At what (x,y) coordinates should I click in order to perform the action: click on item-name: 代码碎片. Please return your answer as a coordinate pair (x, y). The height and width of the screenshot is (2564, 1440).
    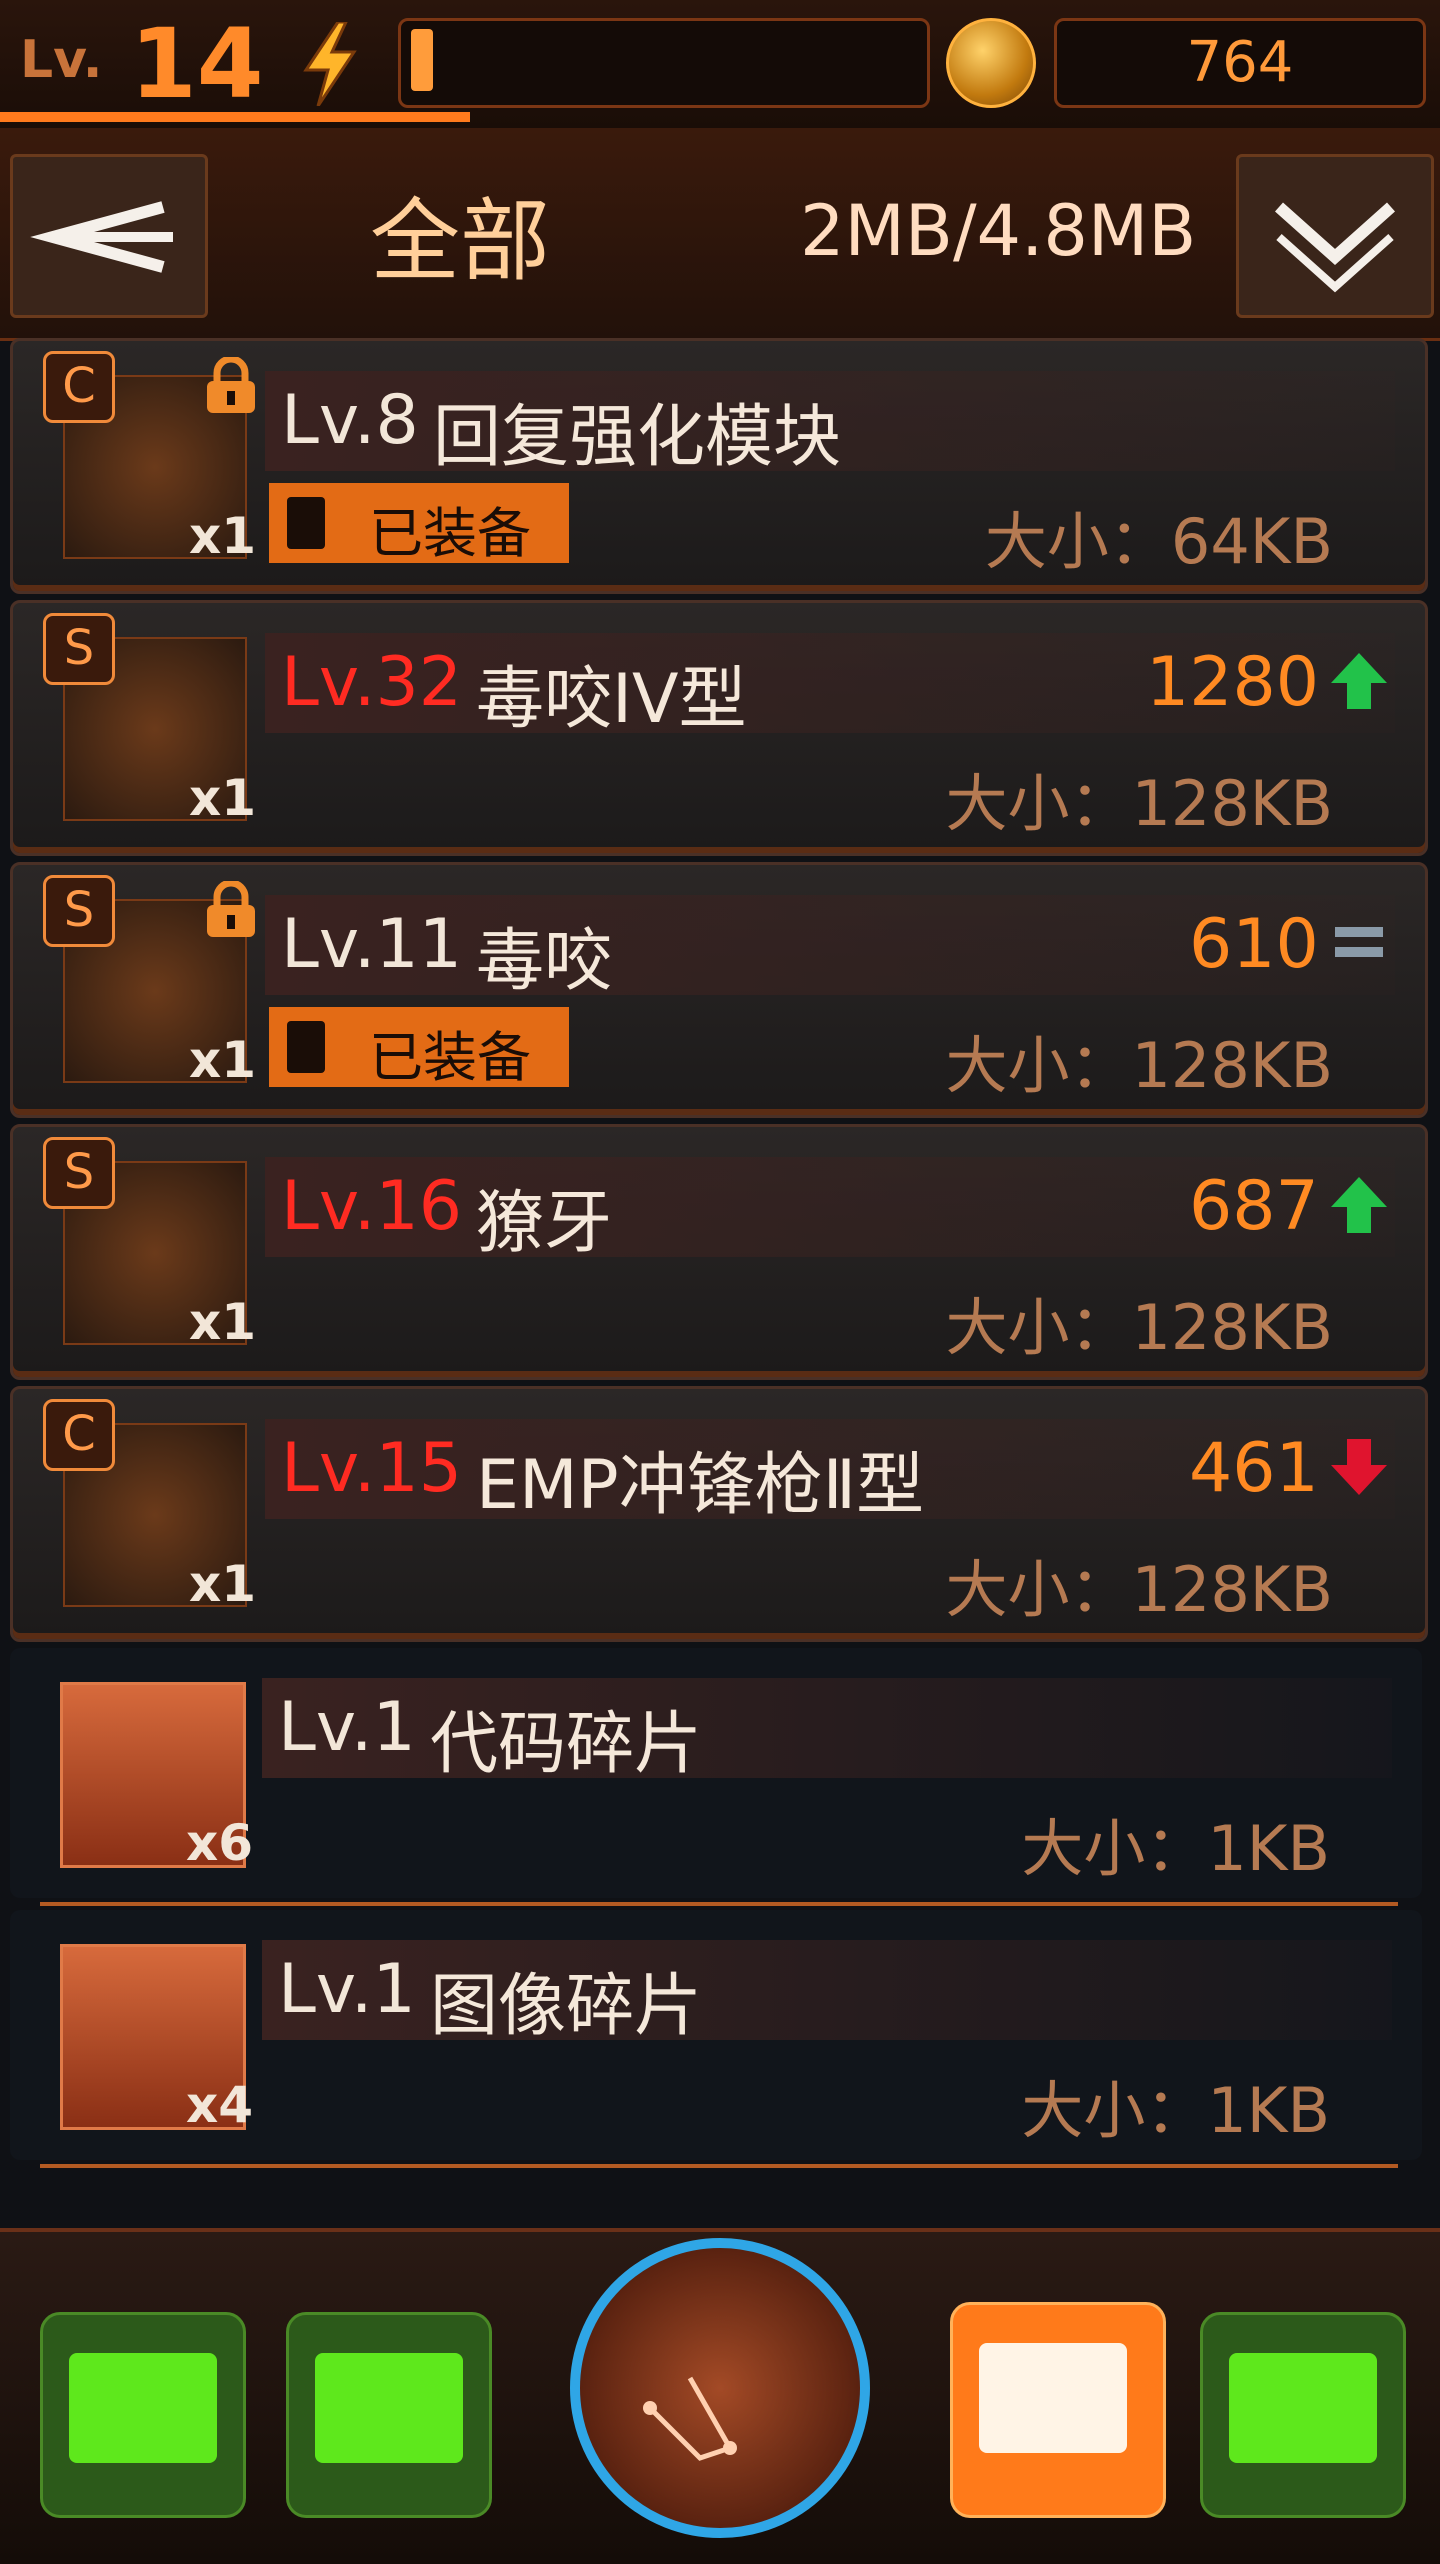
    Looking at the image, I should click on (566, 1744).